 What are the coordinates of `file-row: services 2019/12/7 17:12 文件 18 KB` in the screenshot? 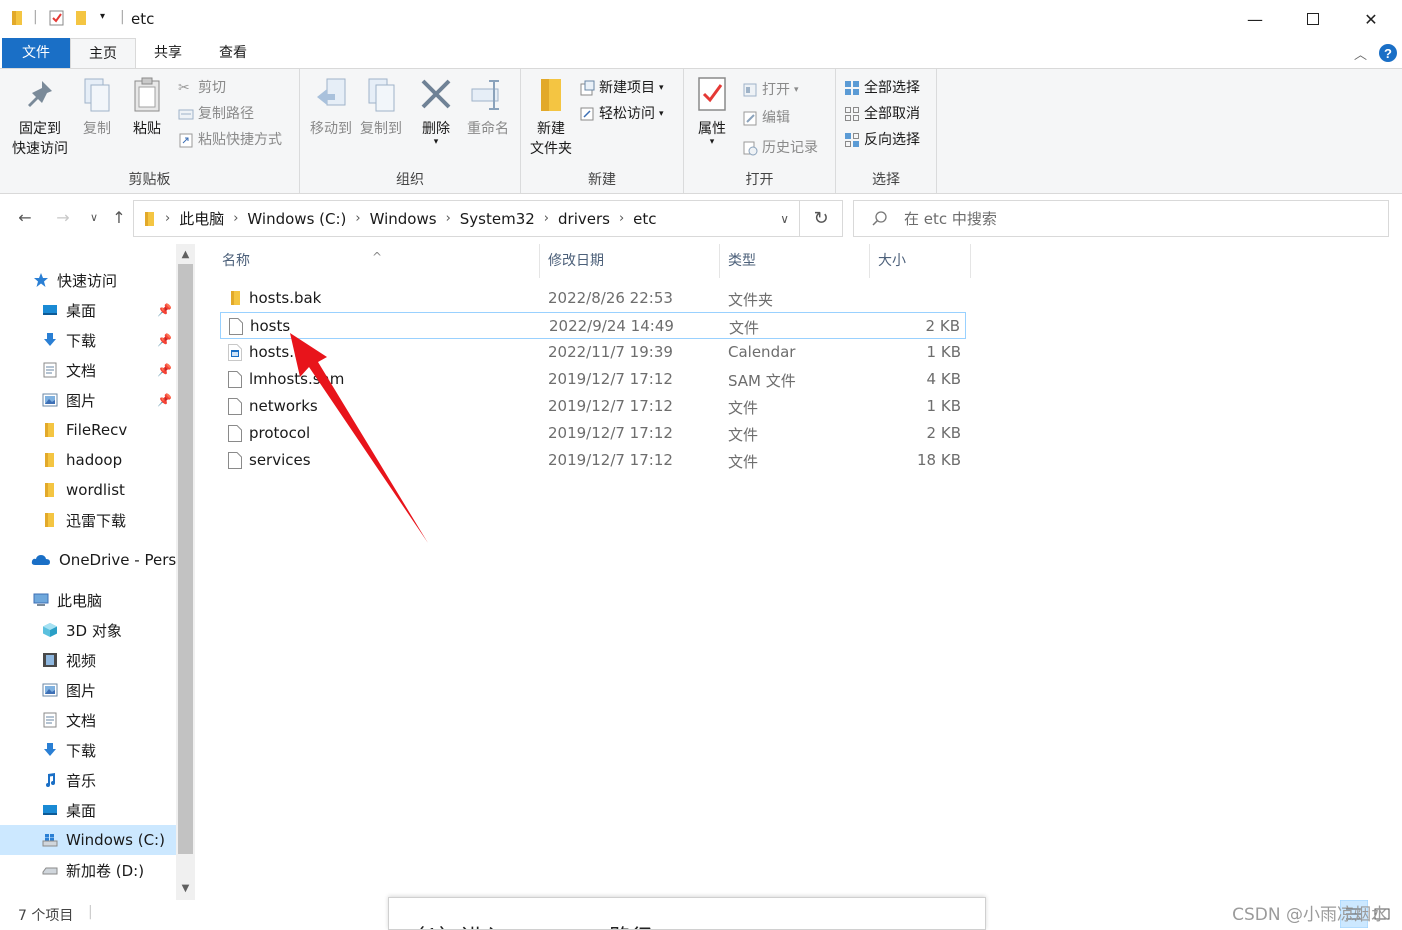 It's located at (593, 460).